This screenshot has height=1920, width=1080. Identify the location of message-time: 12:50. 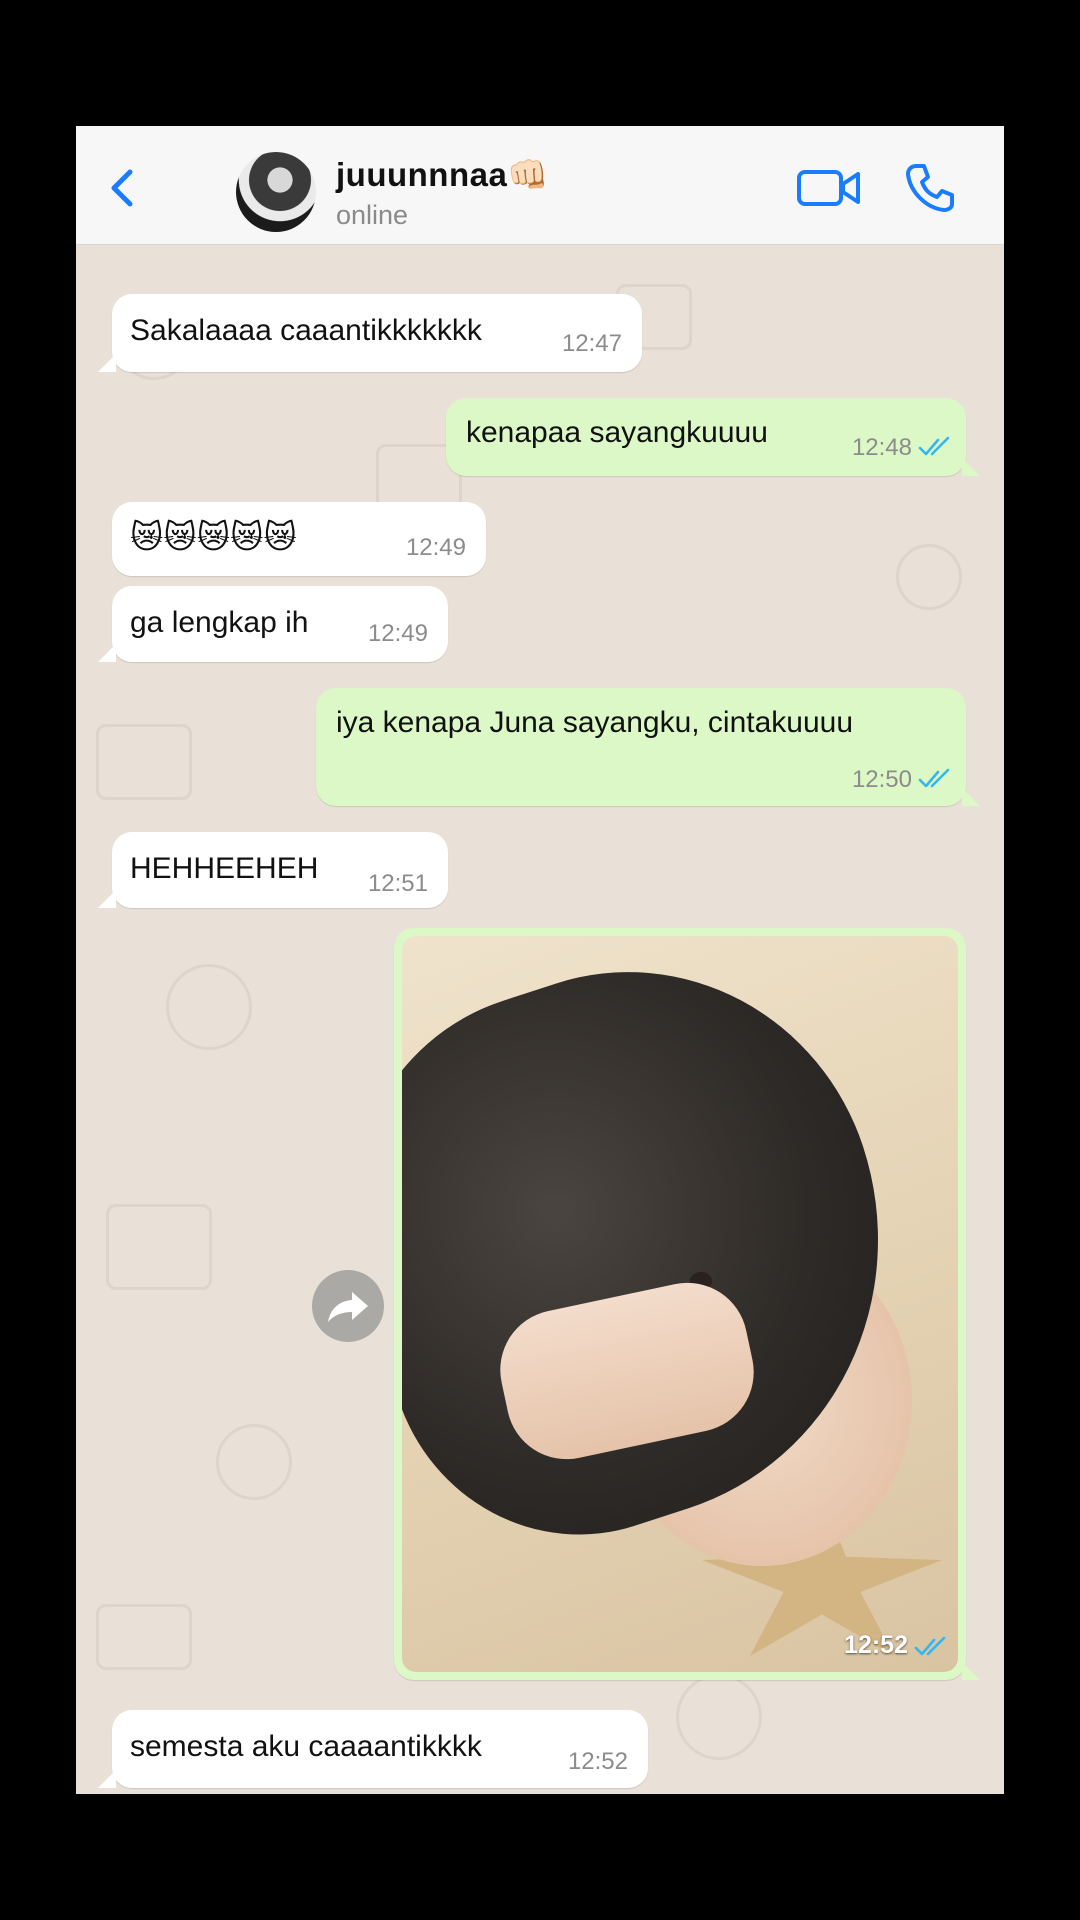
(881, 779).